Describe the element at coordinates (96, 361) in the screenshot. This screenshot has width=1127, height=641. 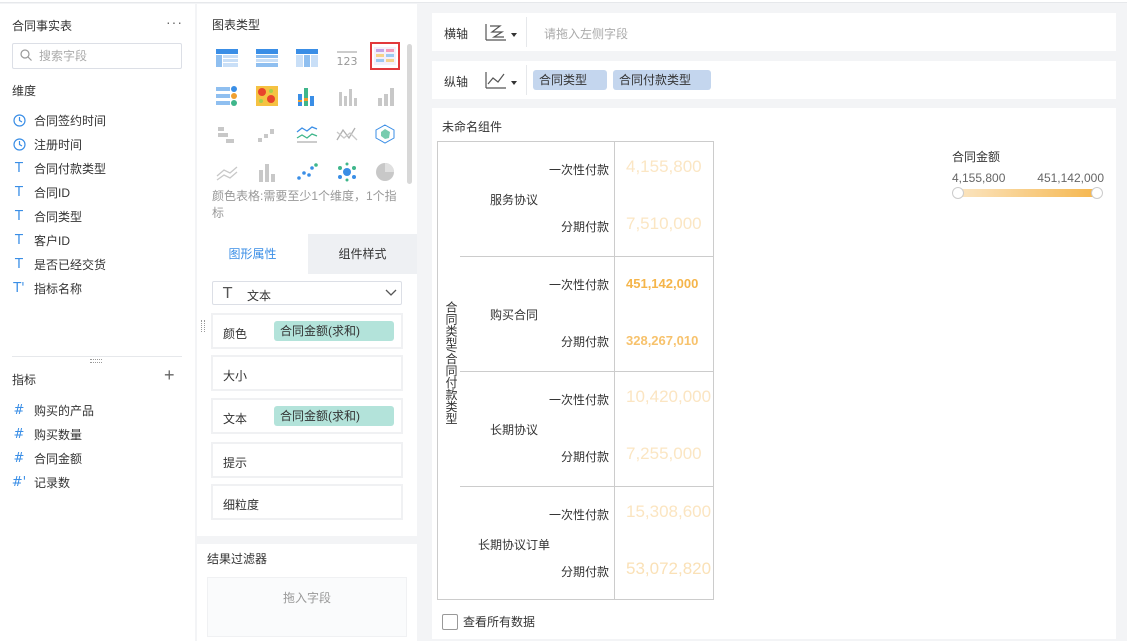
I see `resize-handle` at that location.